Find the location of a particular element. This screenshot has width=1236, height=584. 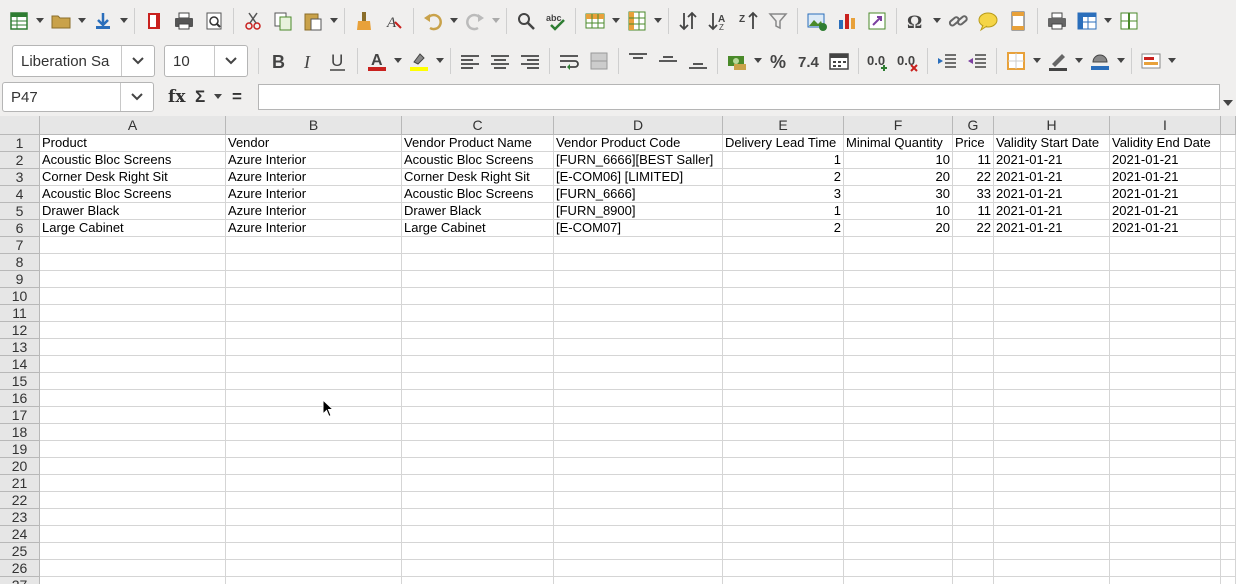

cell-f21 is located at coordinates (898, 483).